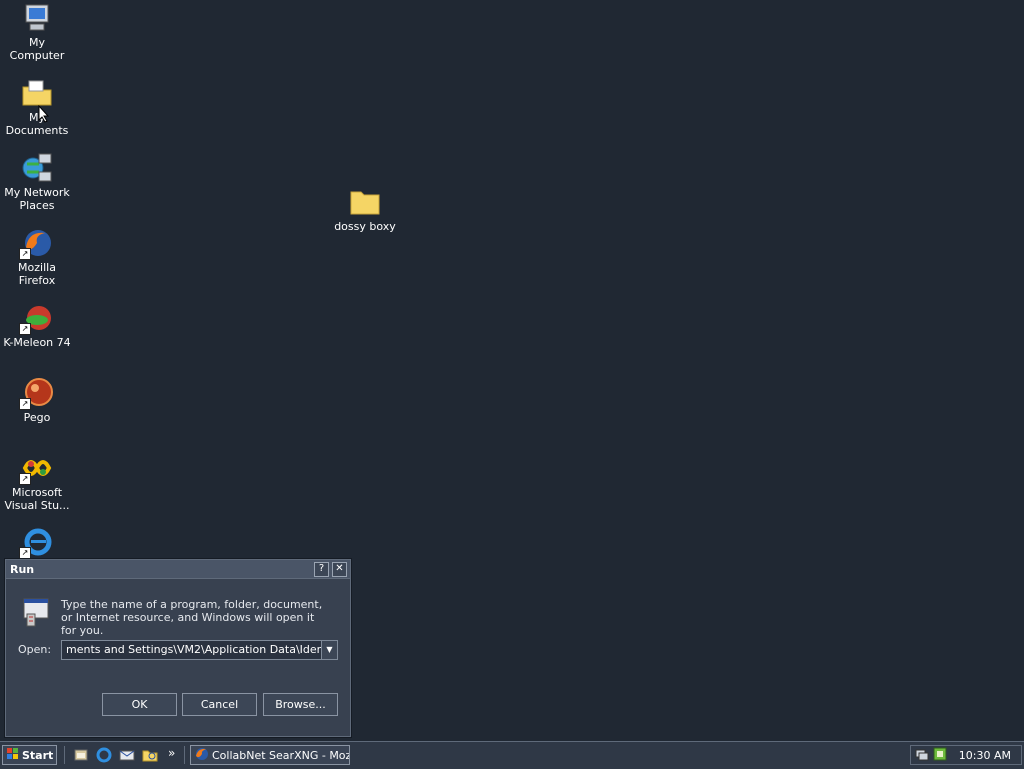  What do you see at coordinates (37, 124) in the screenshot?
I see `desktop-icon-label: My Documents` at bounding box center [37, 124].